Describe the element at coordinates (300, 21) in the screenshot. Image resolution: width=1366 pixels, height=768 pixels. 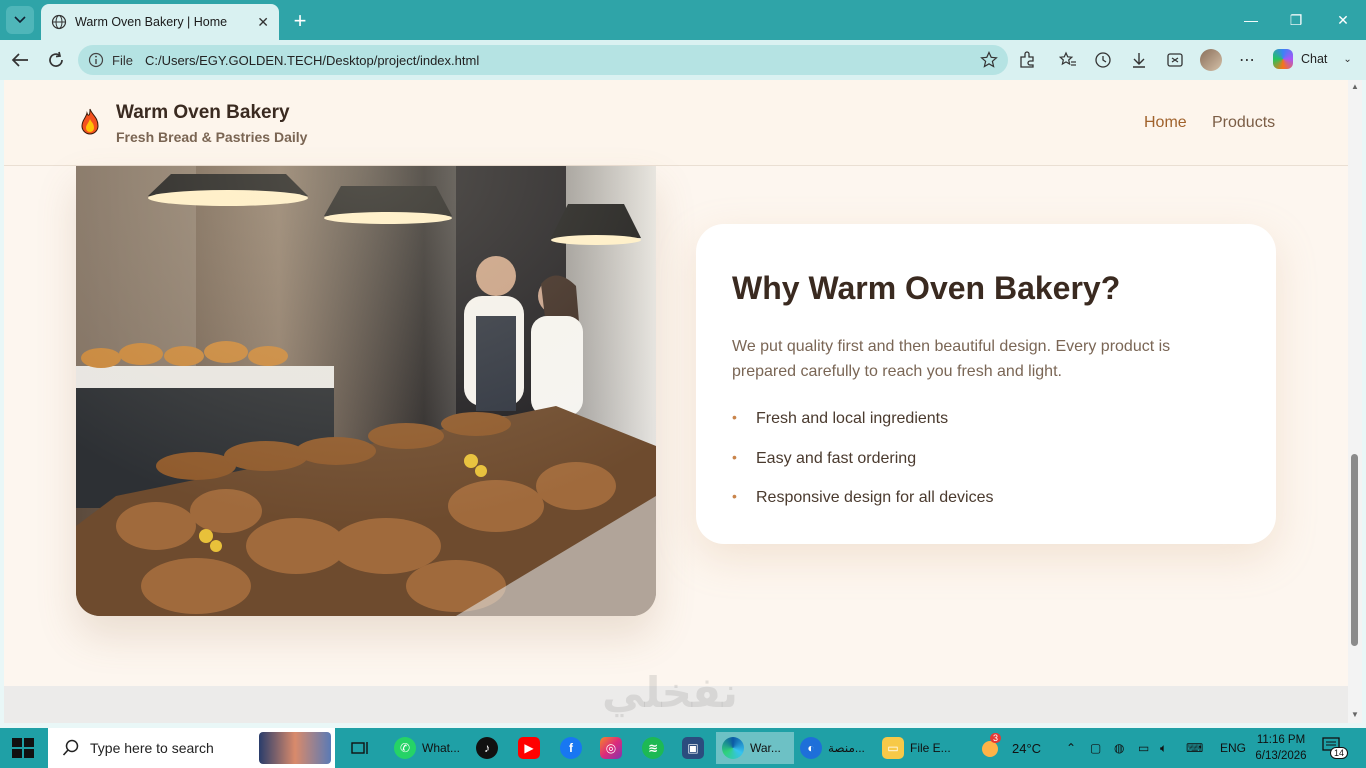
I see `new-tab-button: +` at that location.